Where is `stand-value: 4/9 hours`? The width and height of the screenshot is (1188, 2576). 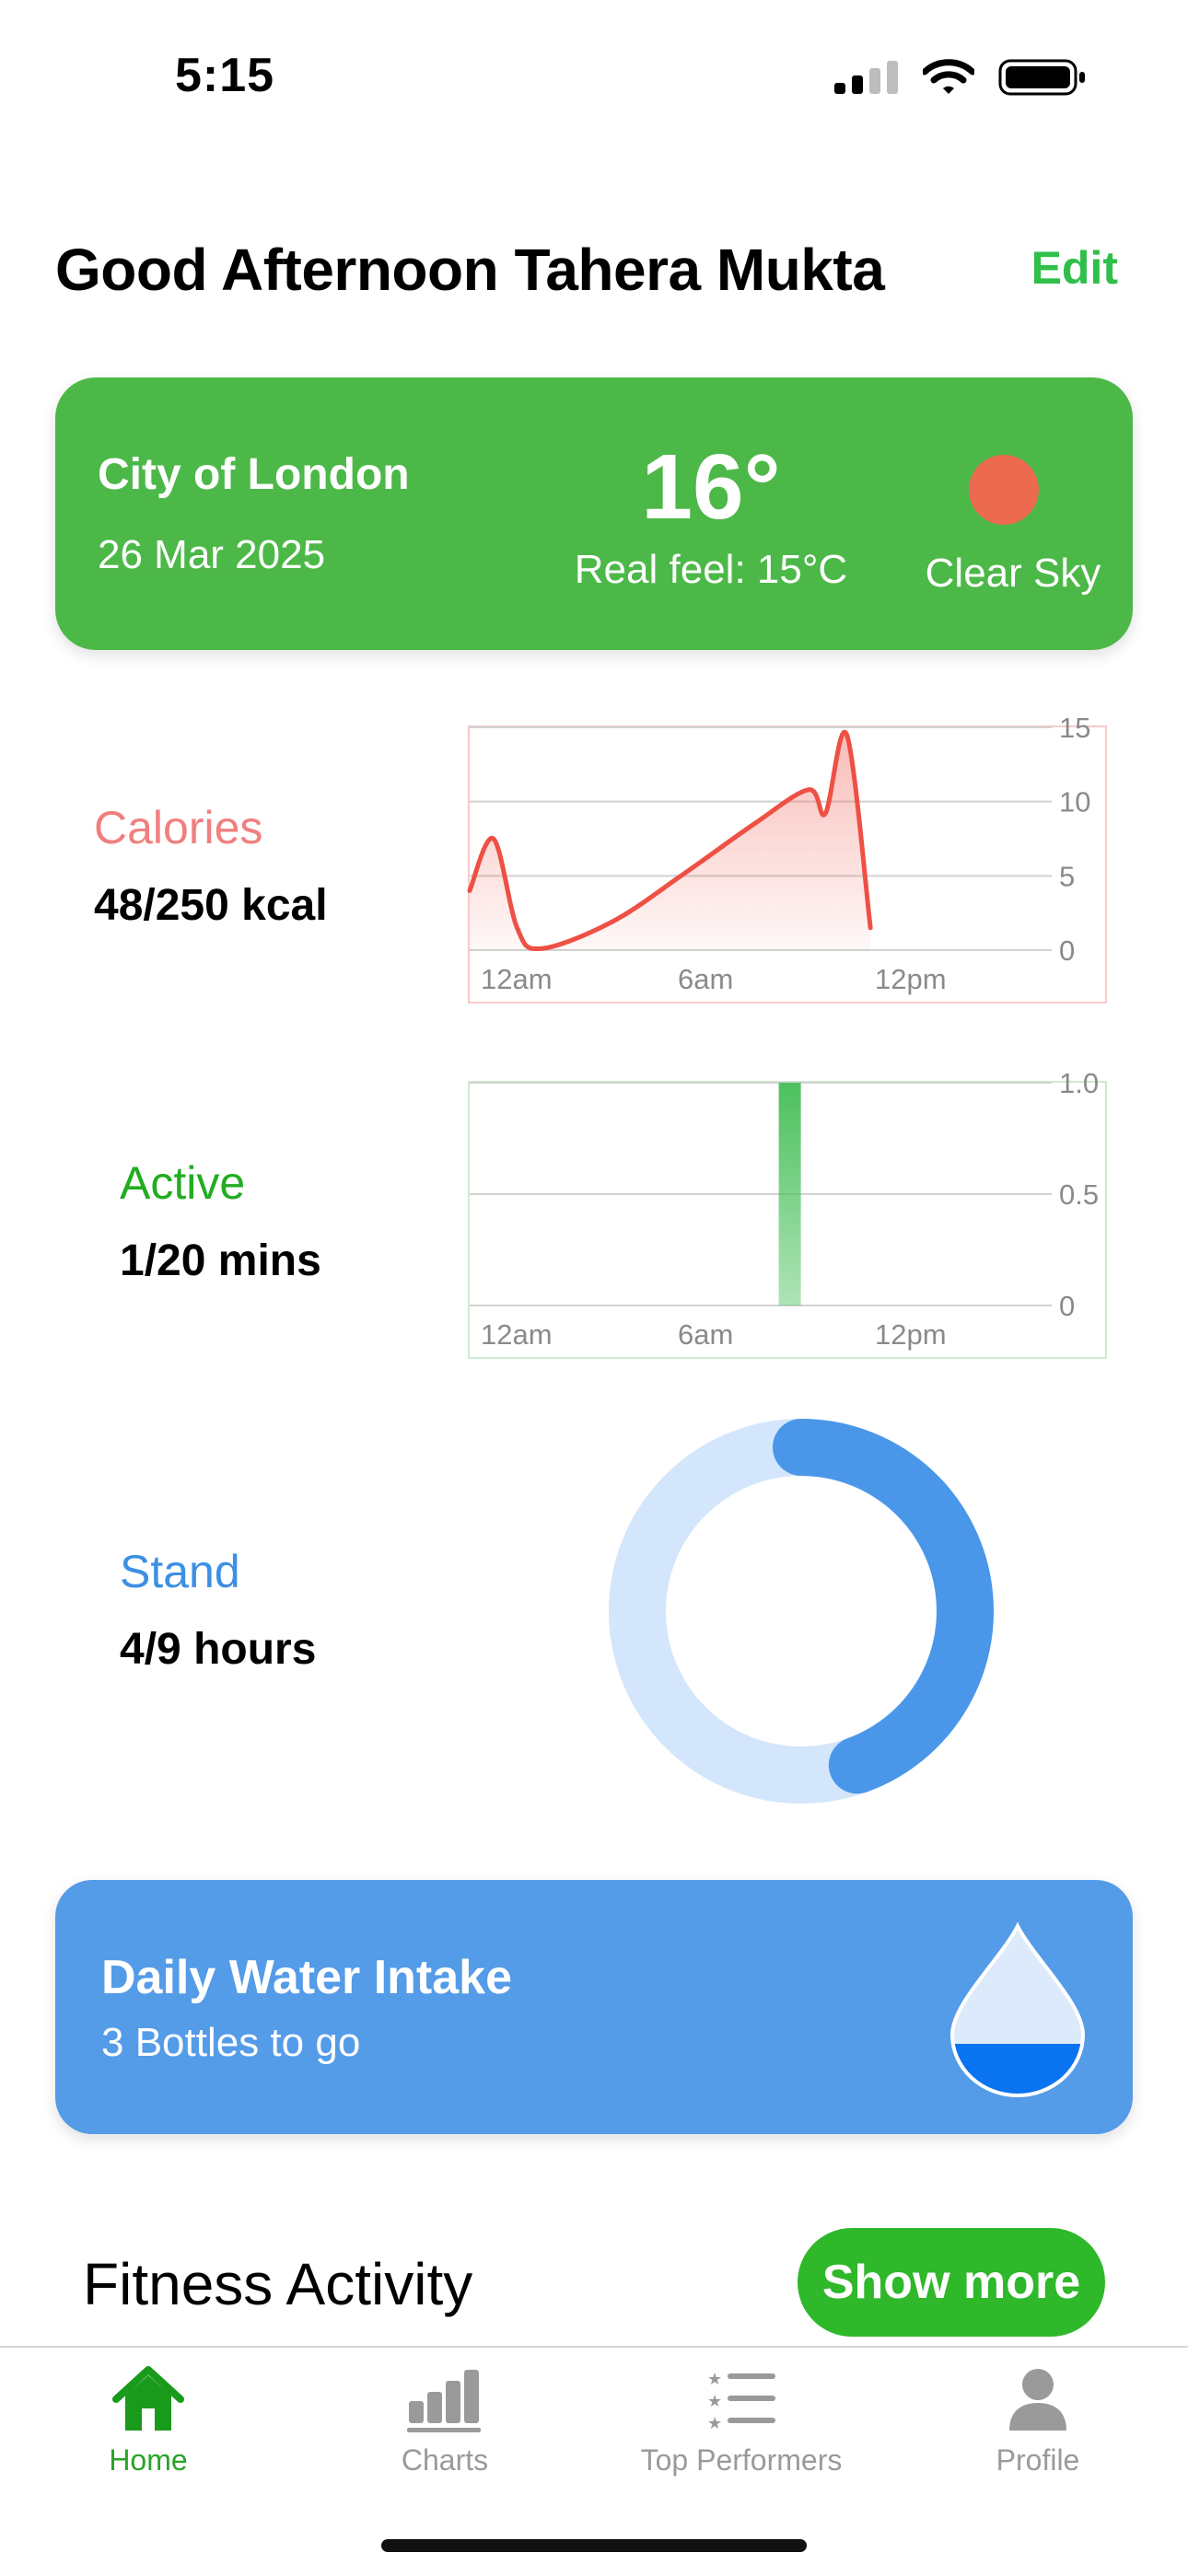
stand-value: 4/9 hours is located at coordinates (218, 1649).